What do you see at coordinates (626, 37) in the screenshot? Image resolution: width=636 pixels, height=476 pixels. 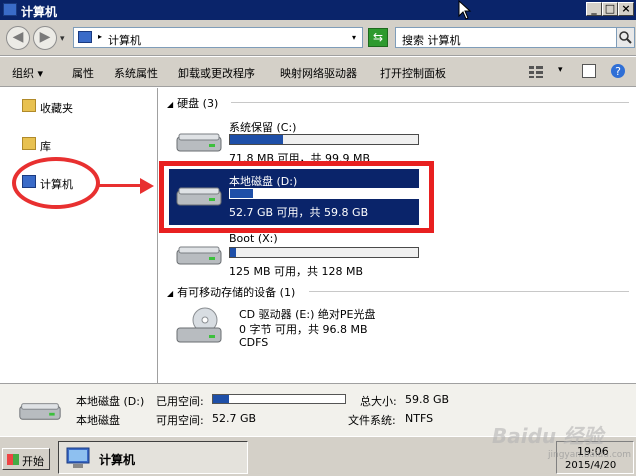 I see `search-icon` at bounding box center [626, 37].